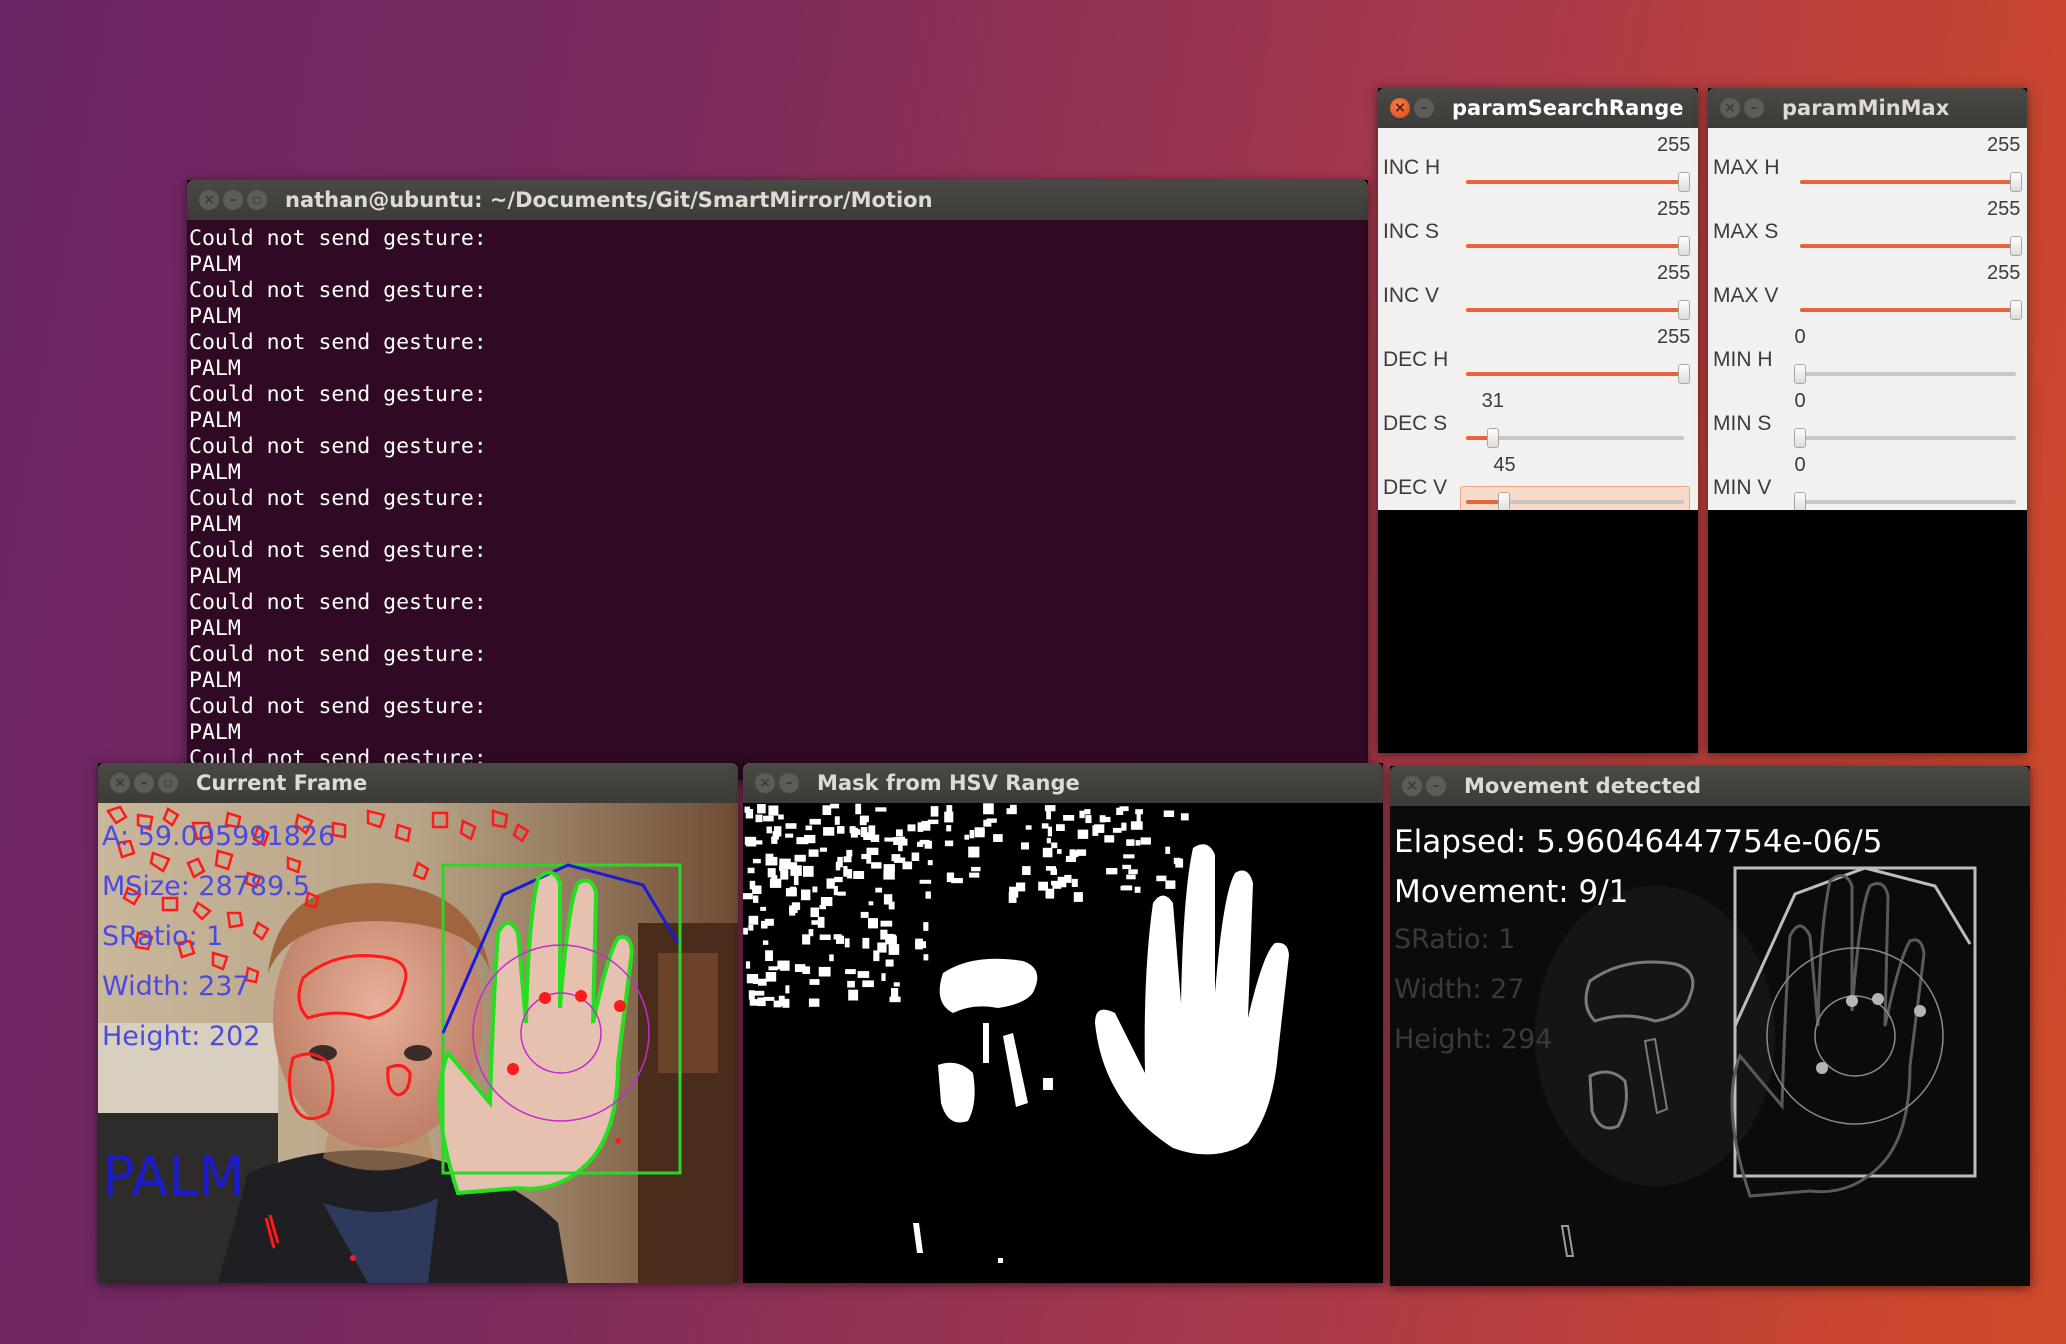 The image size is (2066, 1344). I want to click on param-min-max-titlebar: × – paramMinMax, so click(1867, 108).